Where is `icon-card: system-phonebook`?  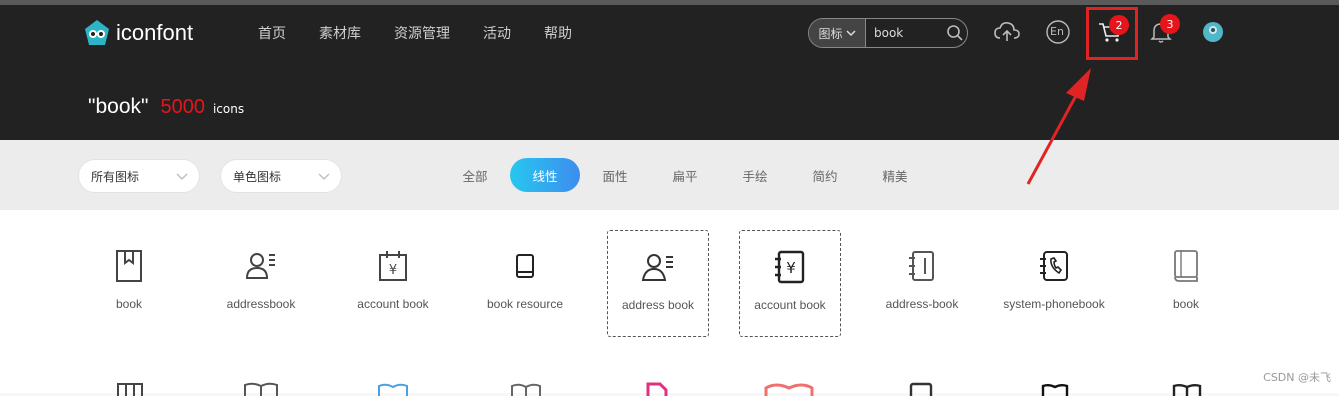
icon-card: system-phonebook is located at coordinates (1054, 283).